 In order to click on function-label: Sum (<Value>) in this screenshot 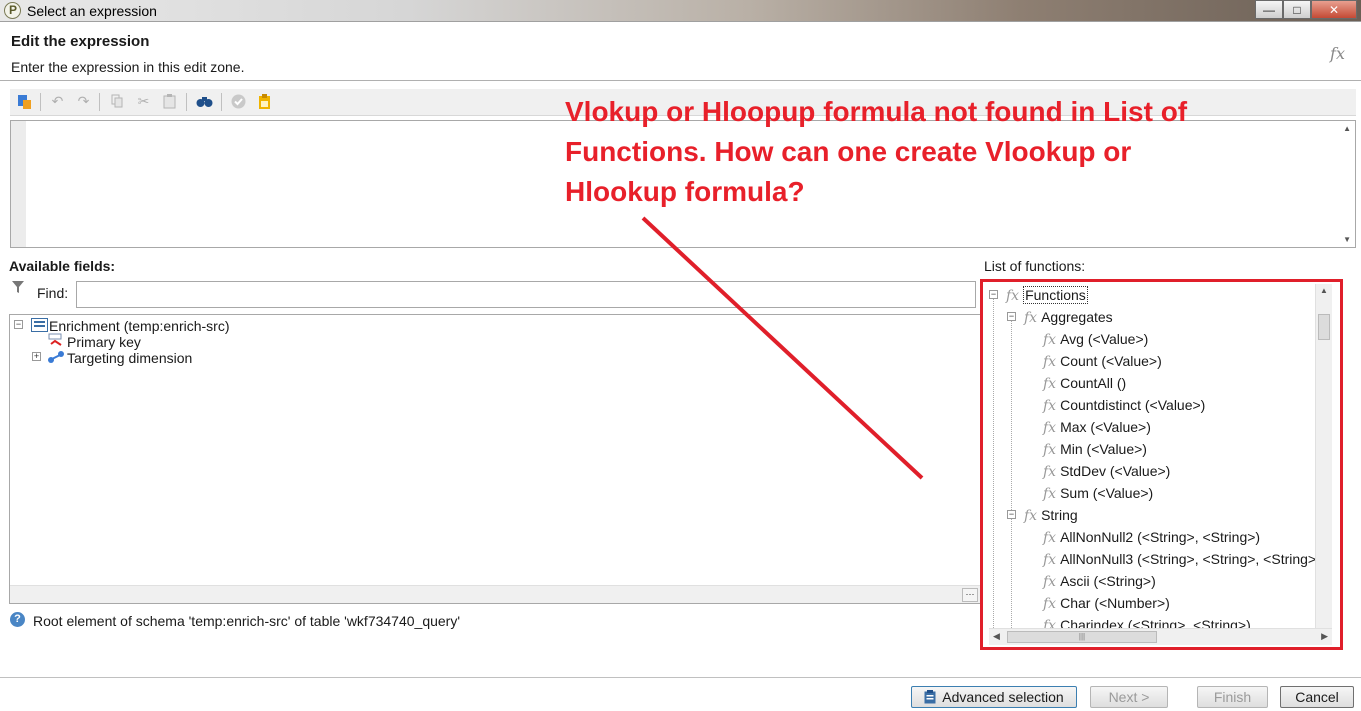, I will do `click(1107, 493)`.